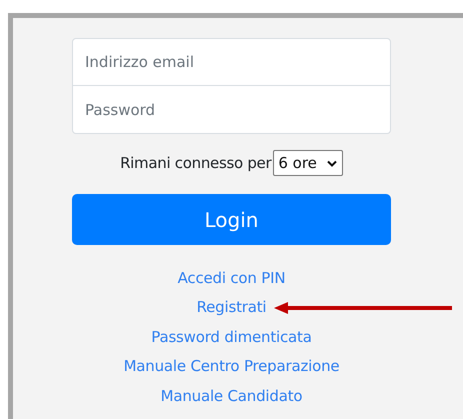 The image size is (463, 419). I want to click on link: Manuale Centro Preparazione, so click(232, 366).